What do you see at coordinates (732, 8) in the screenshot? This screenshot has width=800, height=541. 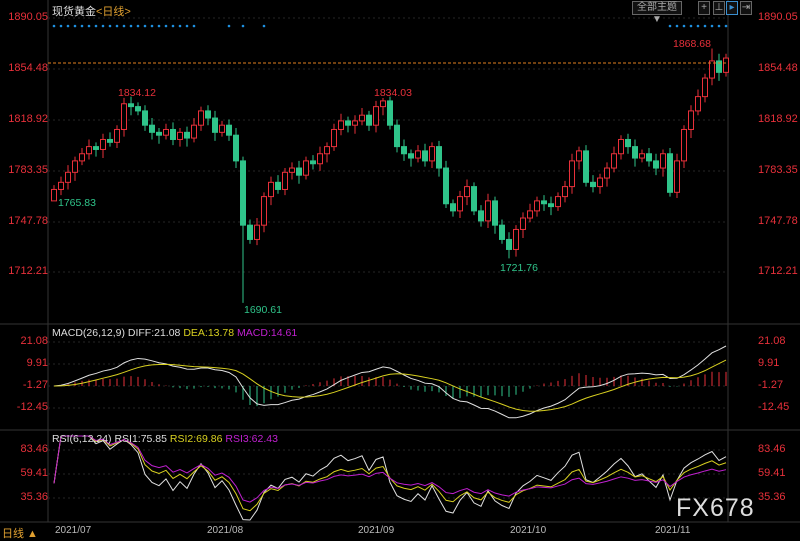 I see `play-icon: ▸` at bounding box center [732, 8].